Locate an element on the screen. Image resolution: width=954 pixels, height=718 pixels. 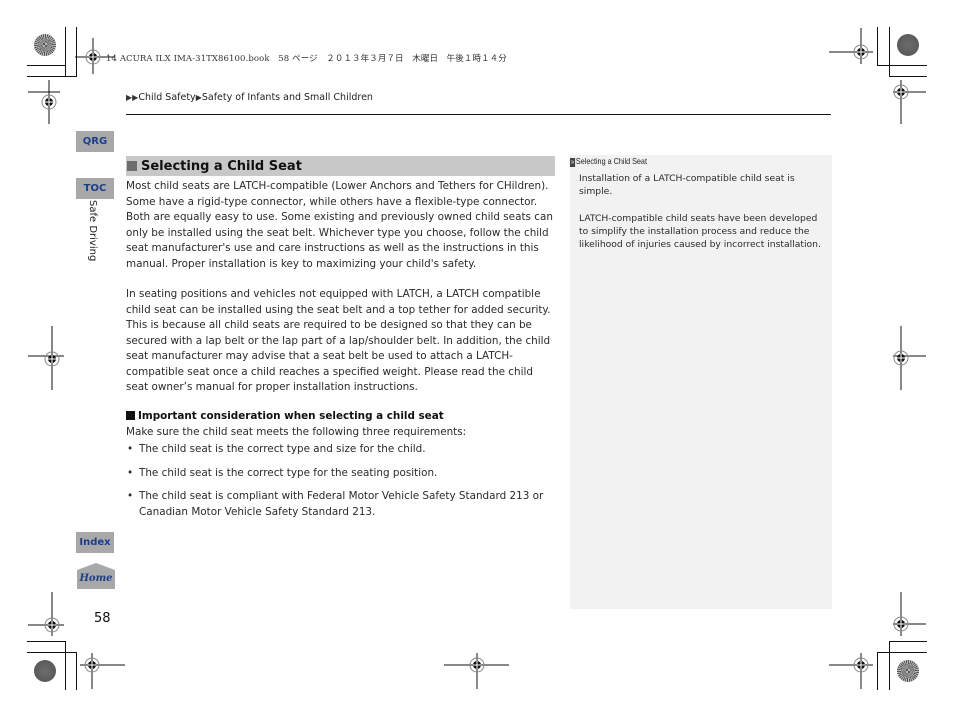
section-heading: Selecting a Child Seat is located at coordinates (340, 166).